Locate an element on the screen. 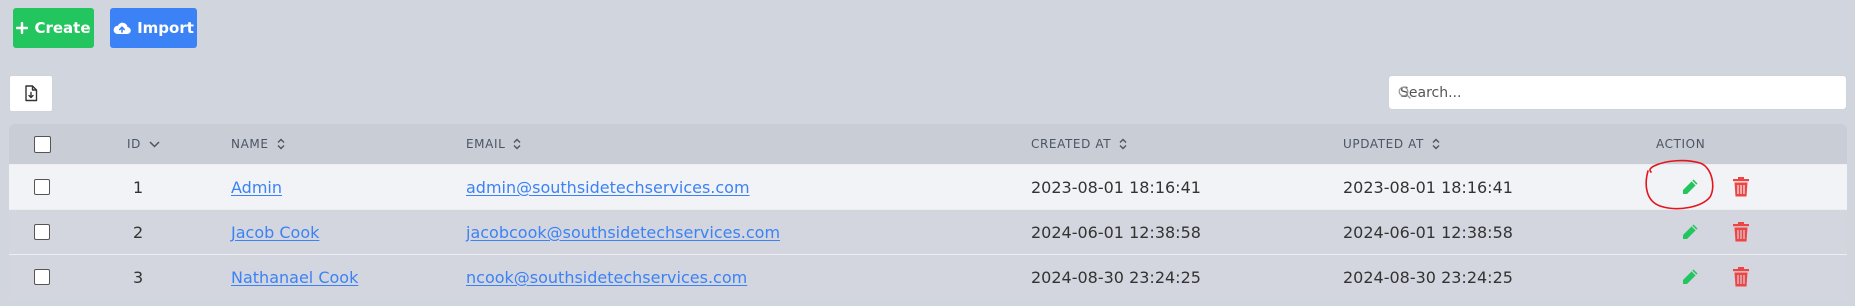 The image size is (1855, 306). updated-at: 2023-08-01 18:16:41 is located at coordinates (1428, 187).